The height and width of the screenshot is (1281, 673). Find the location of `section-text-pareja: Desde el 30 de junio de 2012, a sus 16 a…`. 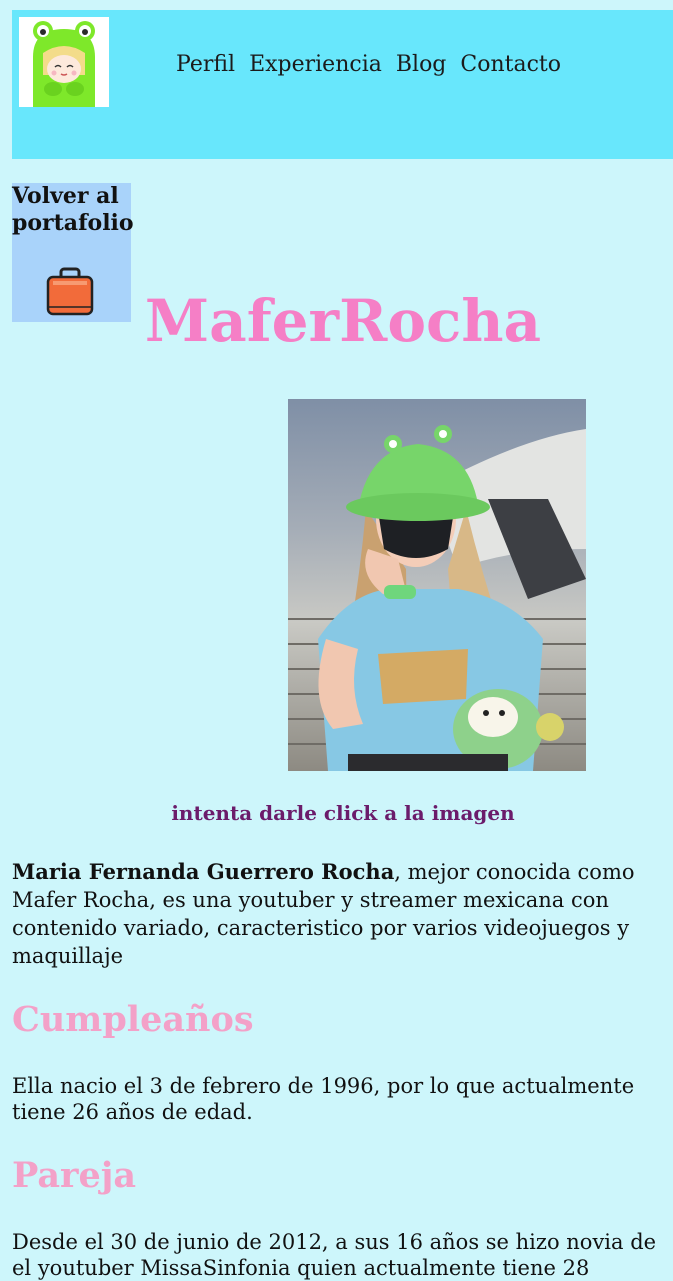

section-text-pareja: Desde el 30 de junio de 2012, a sus 16 a… is located at coordinates (334, 1255).